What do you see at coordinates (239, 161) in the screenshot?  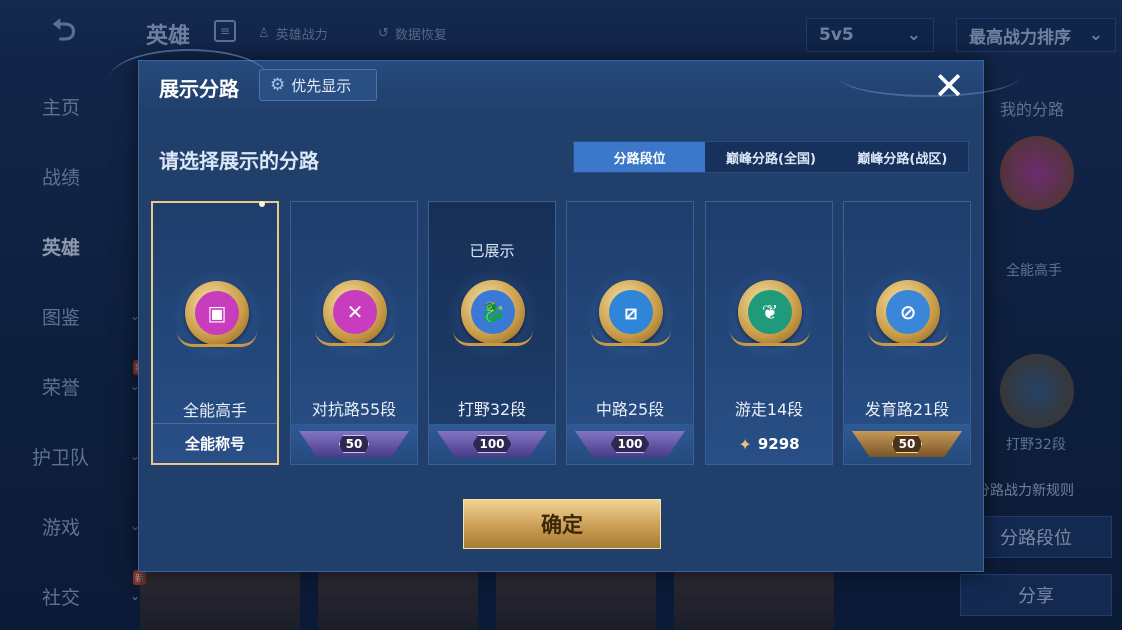 I see `dialog-subtitle: 请选择展示的分路` at bounding box center [239, 161].